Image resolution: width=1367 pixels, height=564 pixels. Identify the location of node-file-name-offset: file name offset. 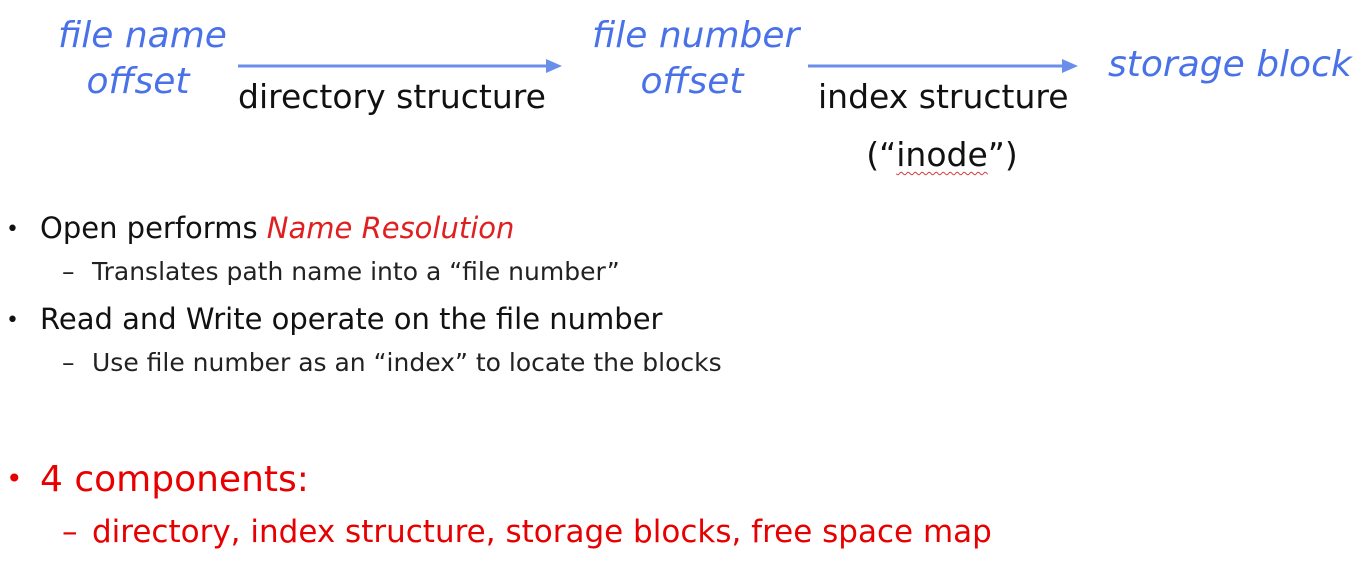
(142, 59).